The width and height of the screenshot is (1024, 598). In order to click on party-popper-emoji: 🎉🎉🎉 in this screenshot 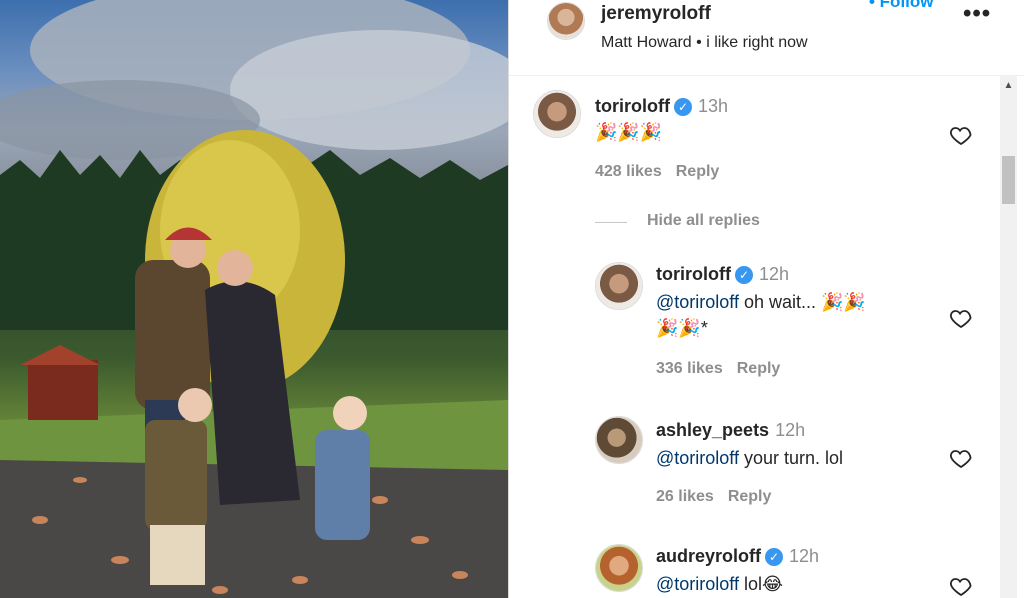, I will do `click(629, 132)`.